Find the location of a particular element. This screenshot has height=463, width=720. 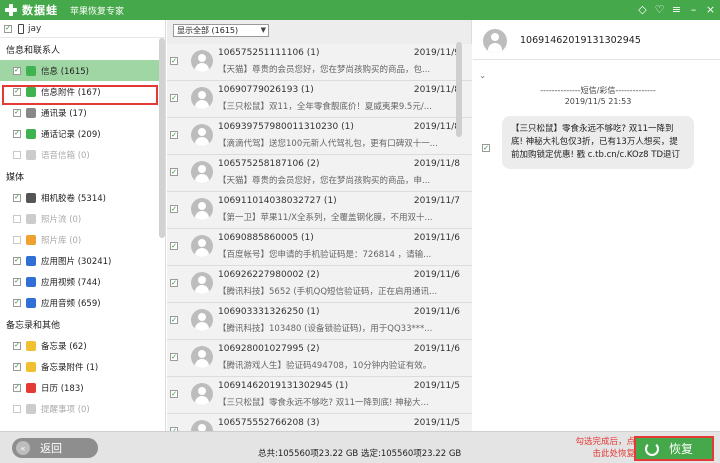

logo-plus-icon is located at coordinates (11, 10).